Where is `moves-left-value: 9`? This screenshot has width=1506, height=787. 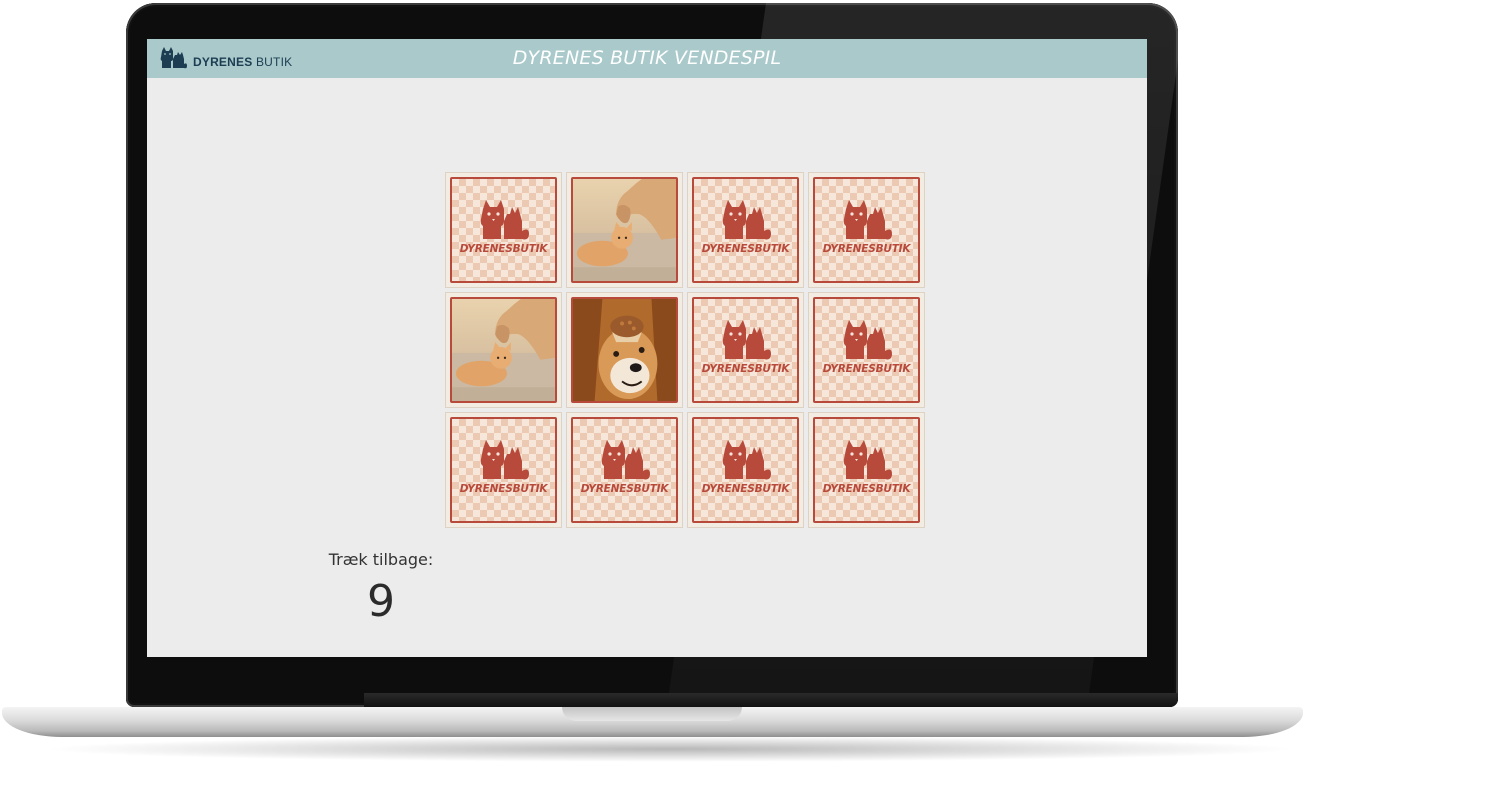 moves-left-value: 9 is located at coordinates (381, 601).